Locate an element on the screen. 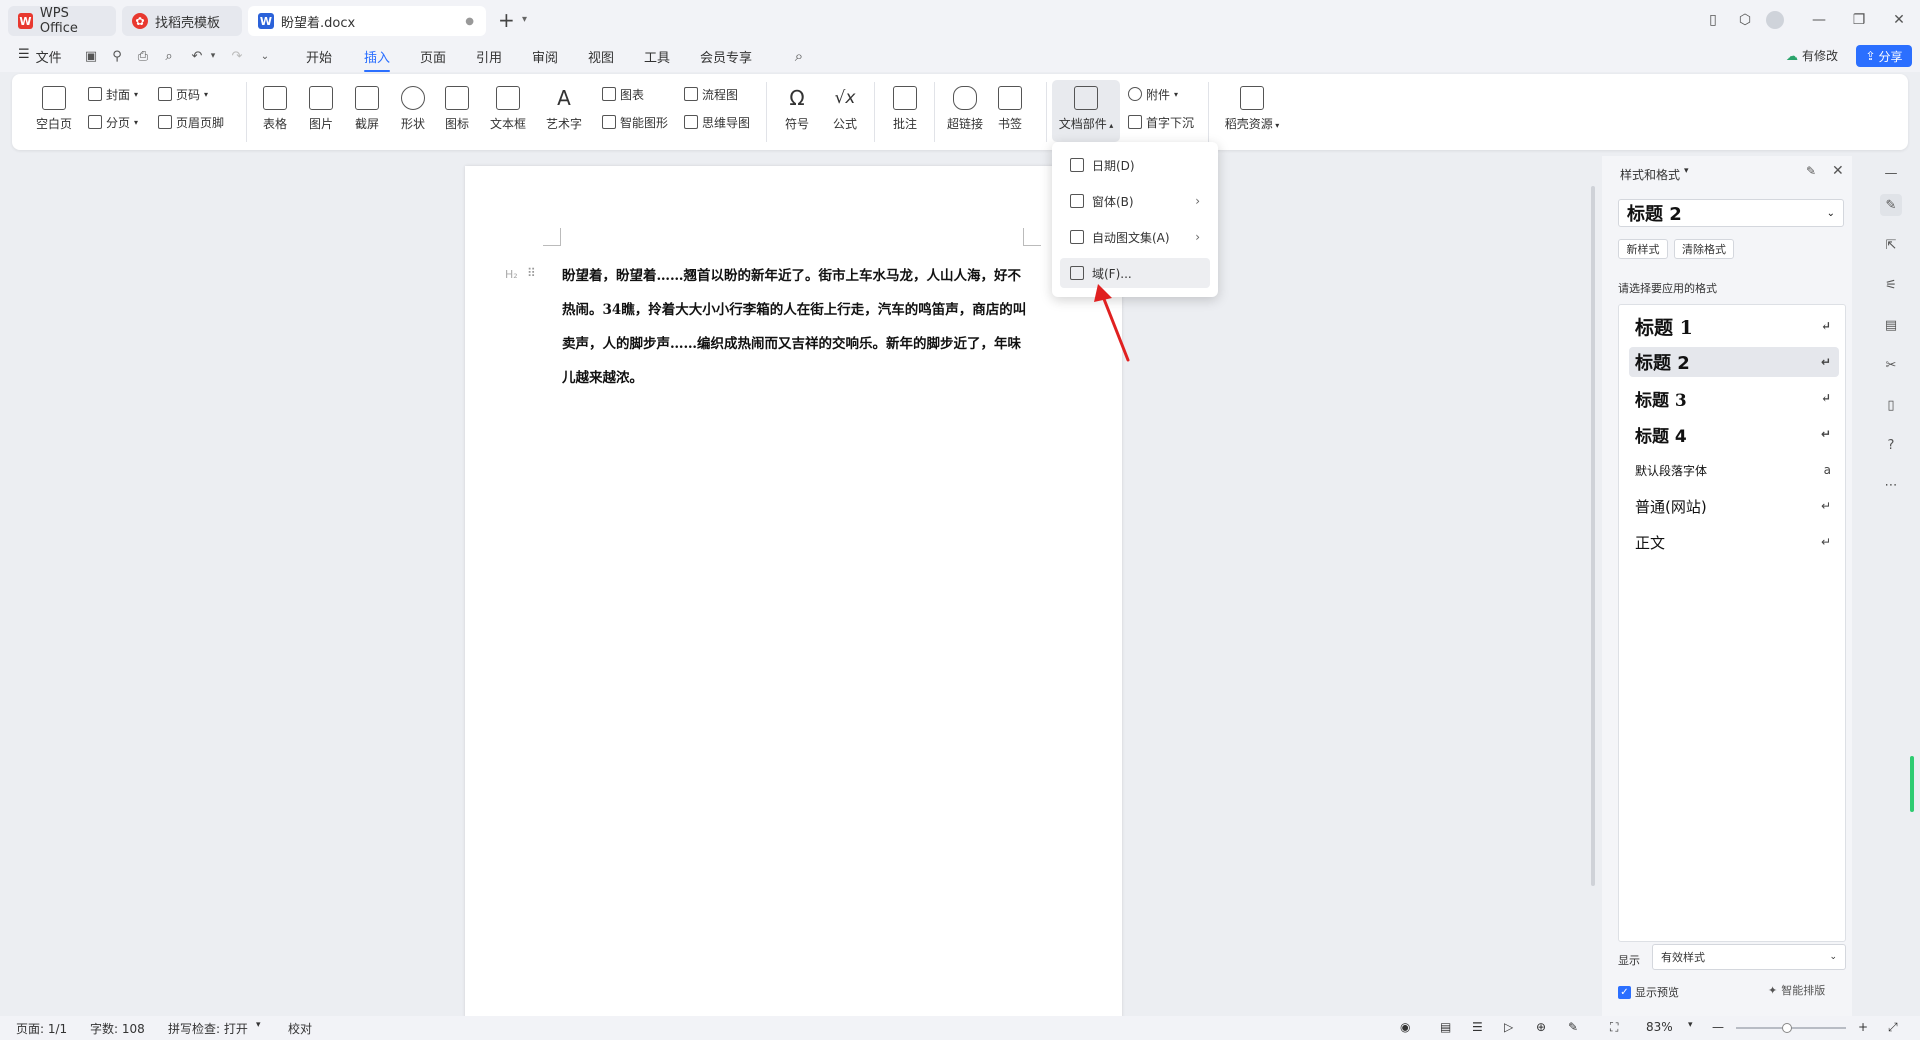 The image size is (1920, 1040). shape-button: 形状 is located at coordinates (413, 109).